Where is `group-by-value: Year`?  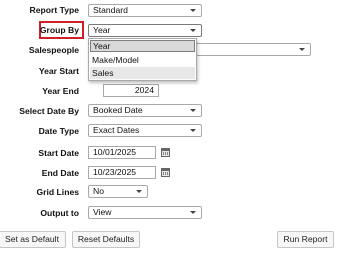 group-by-value: Year is located at coordinates (102, 30).